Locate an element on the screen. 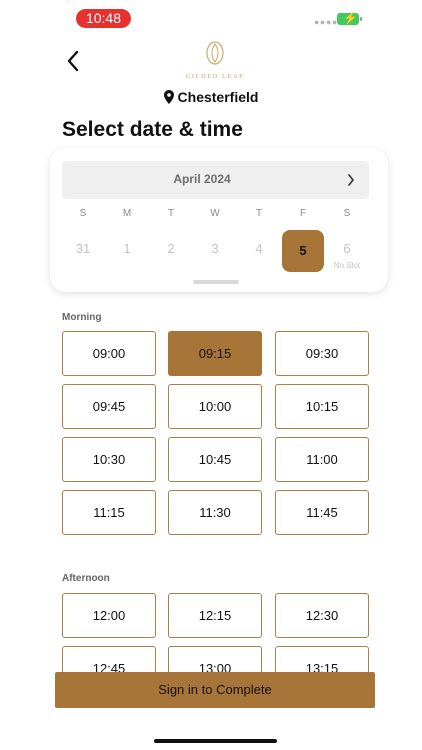 The image size is (422, 750). location-label: Chesterfield is located at coordinates (218, 97).